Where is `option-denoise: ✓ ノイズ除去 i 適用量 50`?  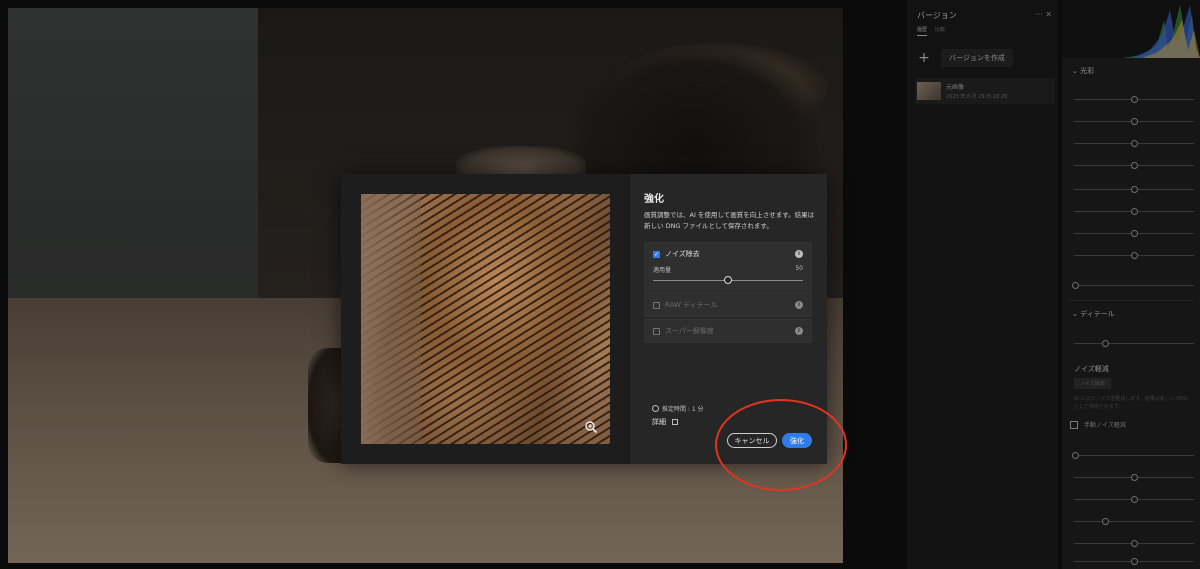 option-denoise: ✓ ノイズ除去 i 適用量 50 is located at coordinates (728, 268).